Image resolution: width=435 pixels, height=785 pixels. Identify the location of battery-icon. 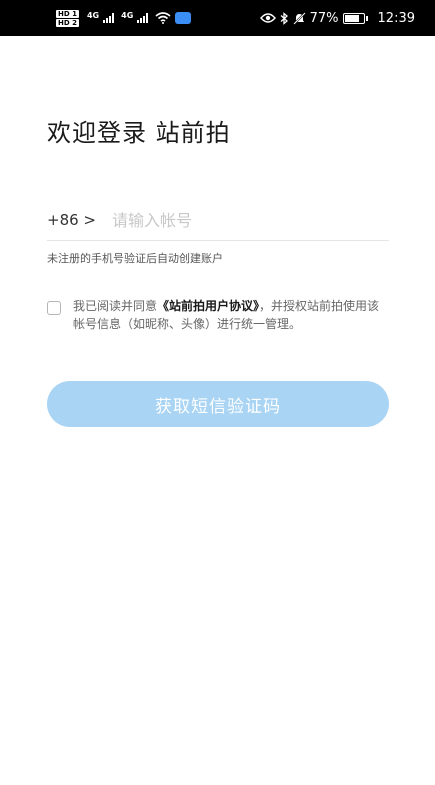
(353, 18).